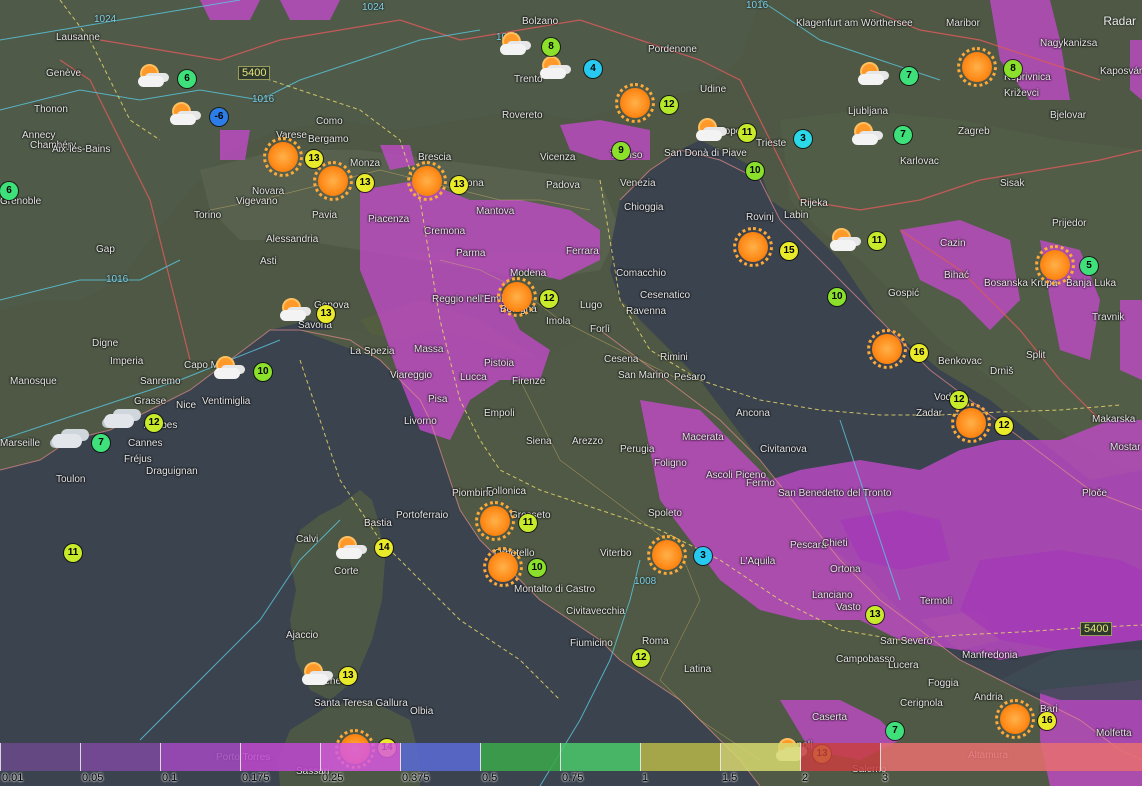  Describe the element at coordinates (645, 778) in the screenshot. I see `legend-value: 1` at that location.